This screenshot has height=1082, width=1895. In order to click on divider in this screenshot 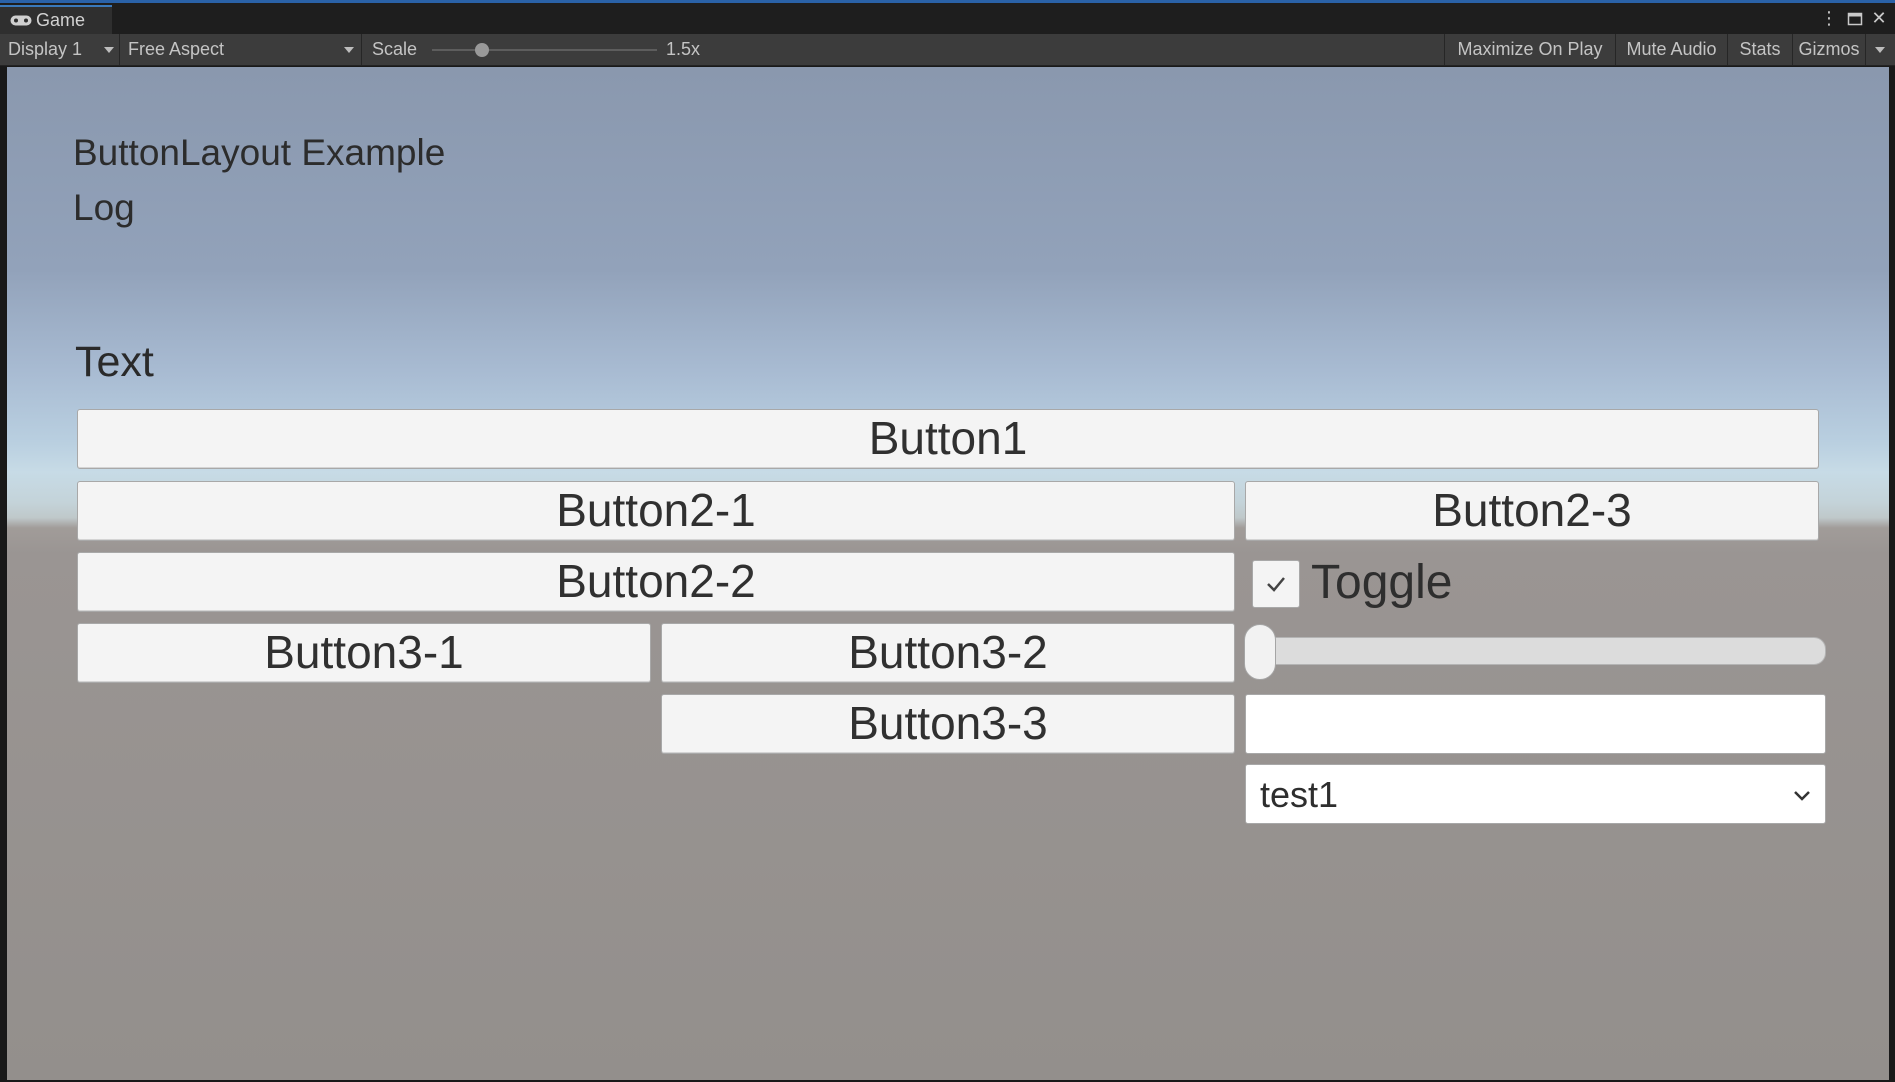, I will do `click(361, 49)`.